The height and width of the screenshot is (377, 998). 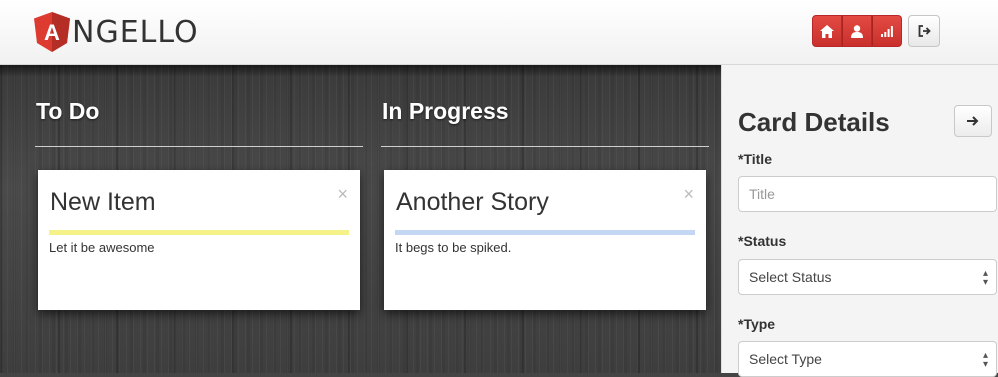 I want to click on logo-letter: A, so click(x=52, y=32).